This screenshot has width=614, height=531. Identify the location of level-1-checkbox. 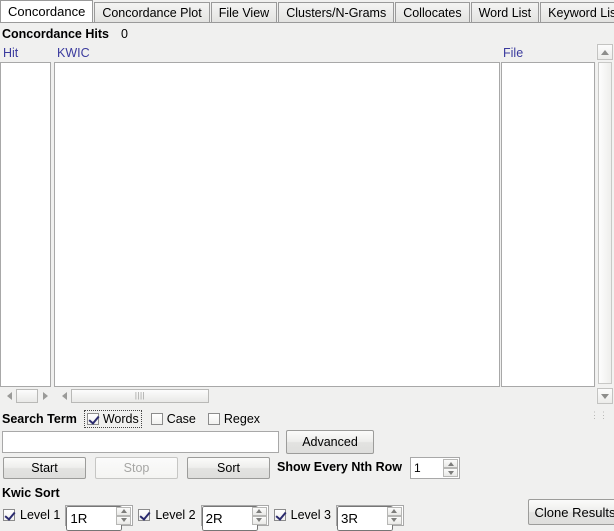
(9, 515).